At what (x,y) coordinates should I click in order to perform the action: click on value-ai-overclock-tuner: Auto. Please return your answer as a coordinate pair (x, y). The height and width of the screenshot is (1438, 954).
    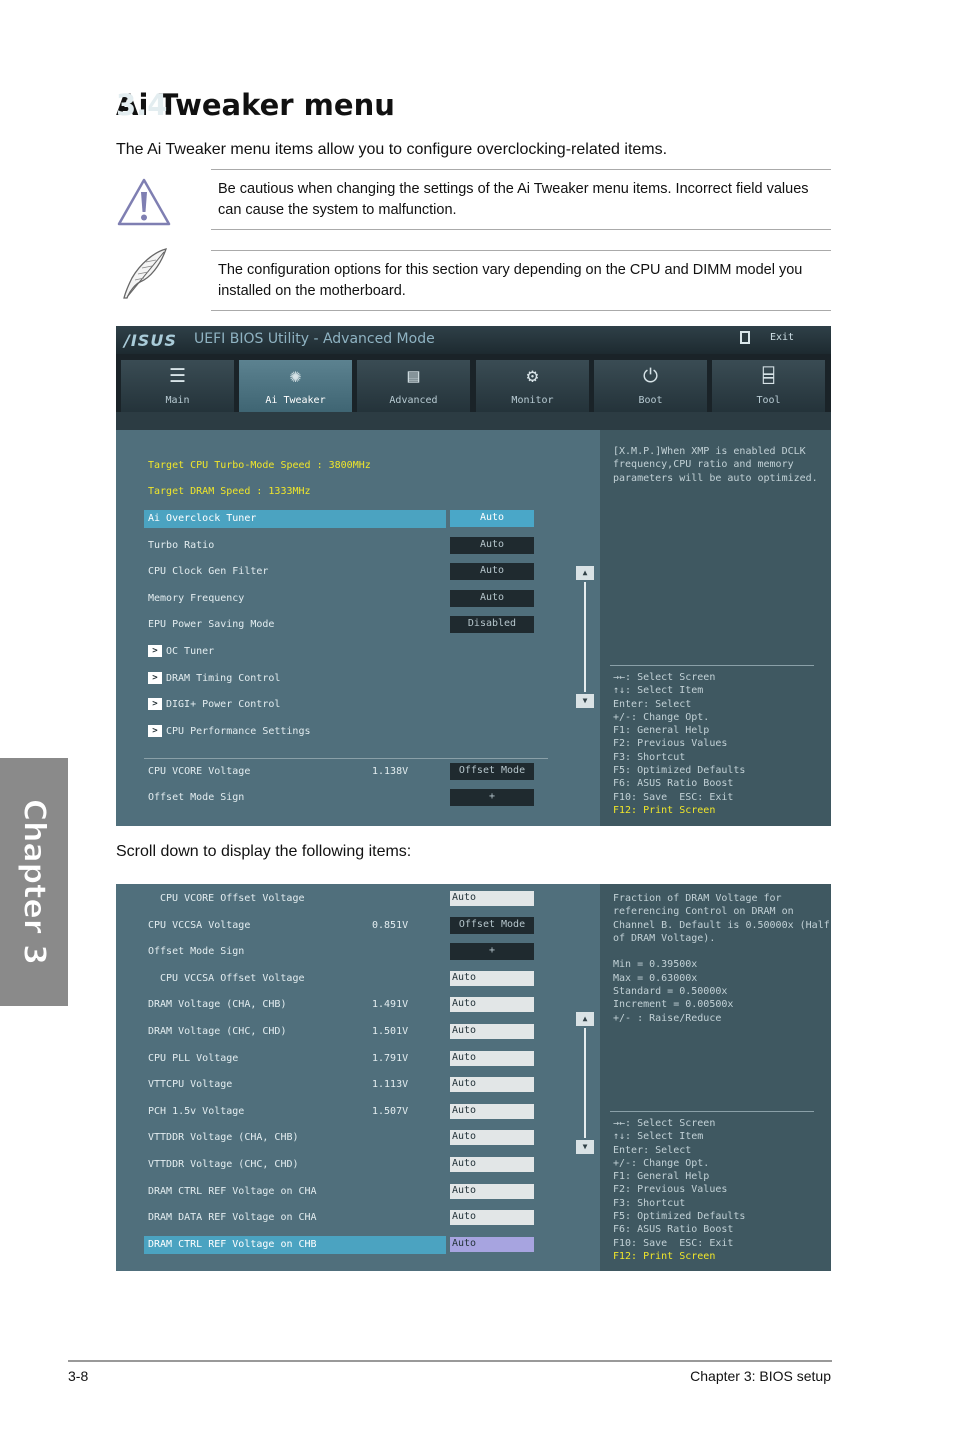
    Looking at the image, I should click on (492, 518).